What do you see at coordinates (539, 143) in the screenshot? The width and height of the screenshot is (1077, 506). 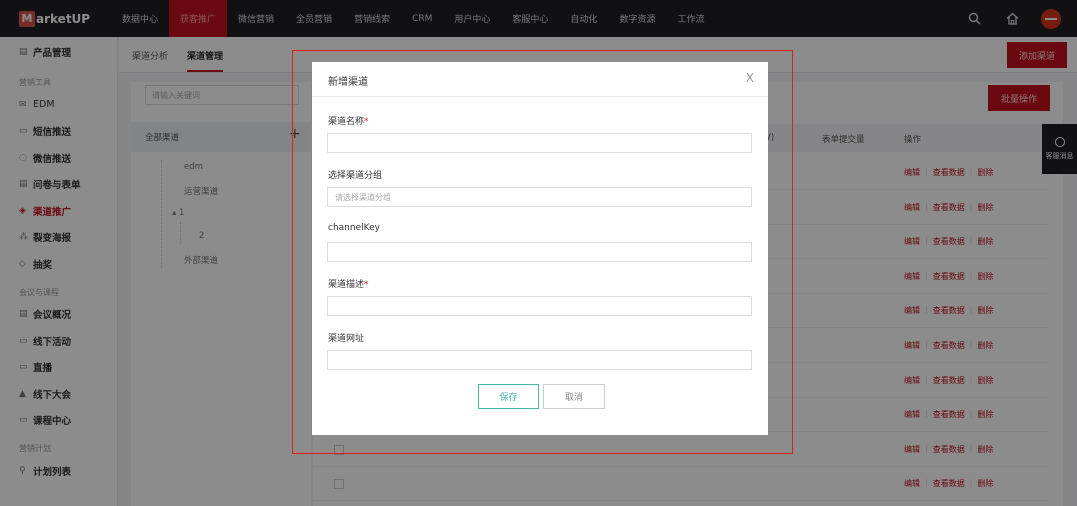 I see `channel-name-input` at bounding box center [539, 143].